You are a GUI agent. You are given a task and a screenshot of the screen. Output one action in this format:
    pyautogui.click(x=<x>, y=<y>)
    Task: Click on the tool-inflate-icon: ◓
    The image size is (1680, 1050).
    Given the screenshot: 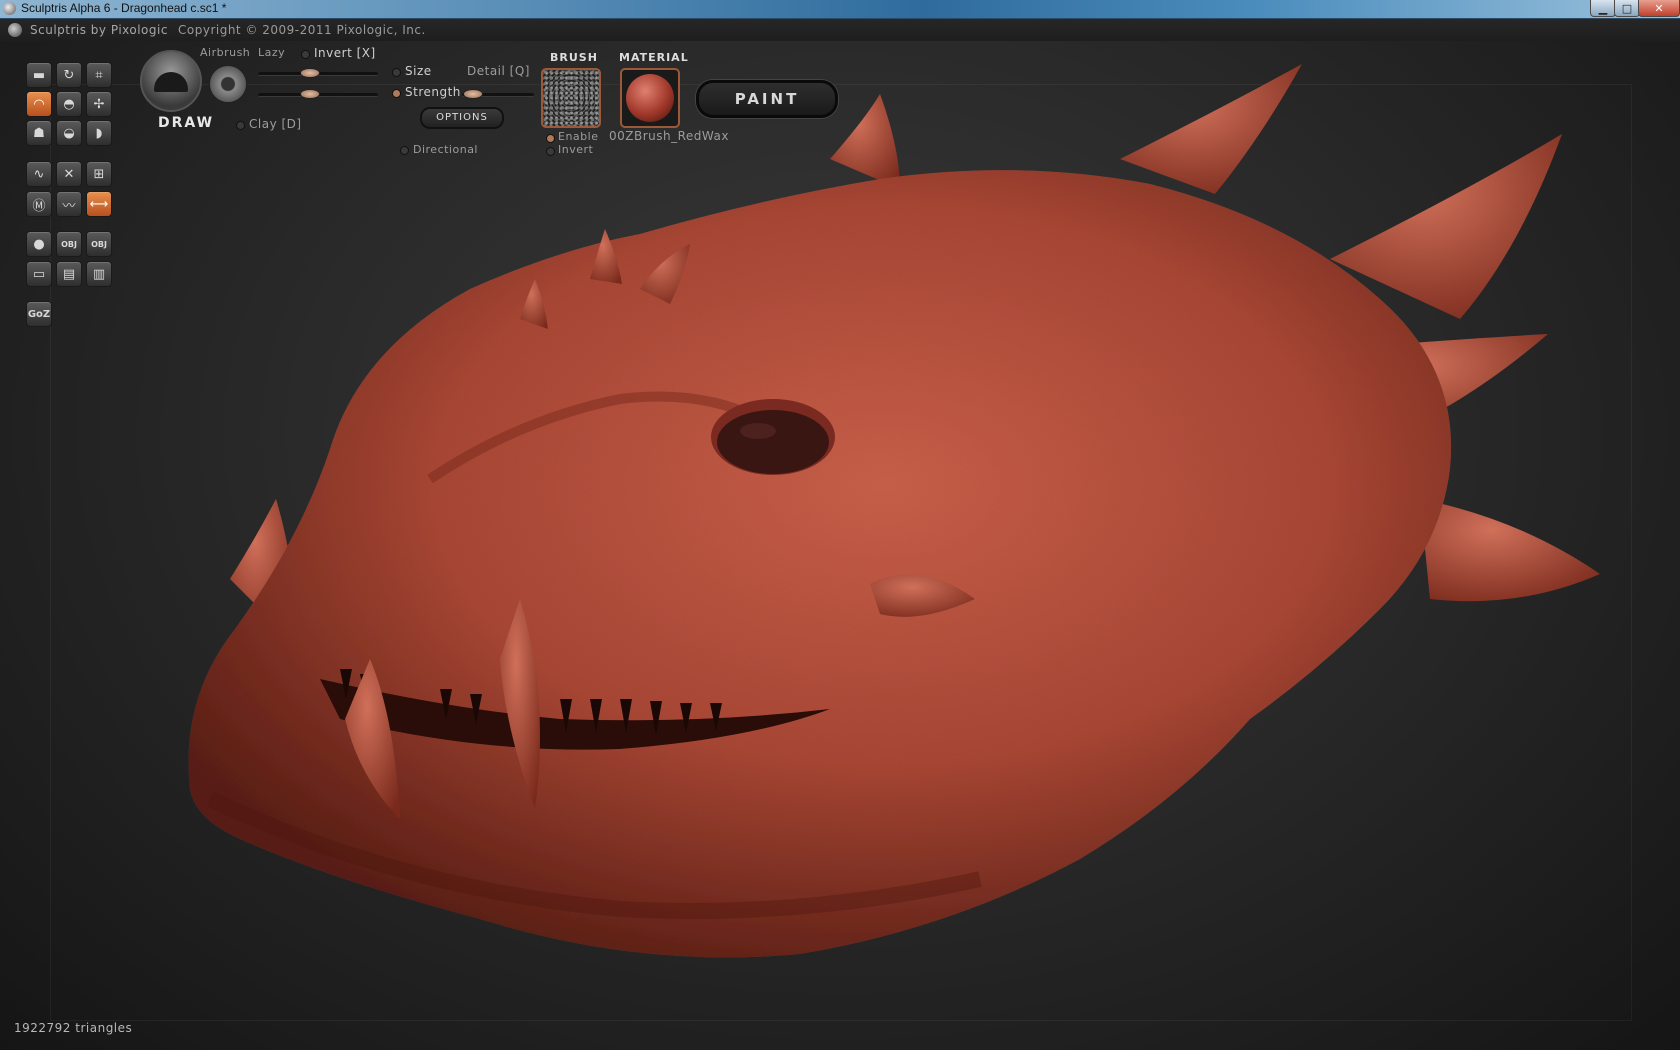 What is the action you would take?
    pyautogui.click(x=69, y=104)
    